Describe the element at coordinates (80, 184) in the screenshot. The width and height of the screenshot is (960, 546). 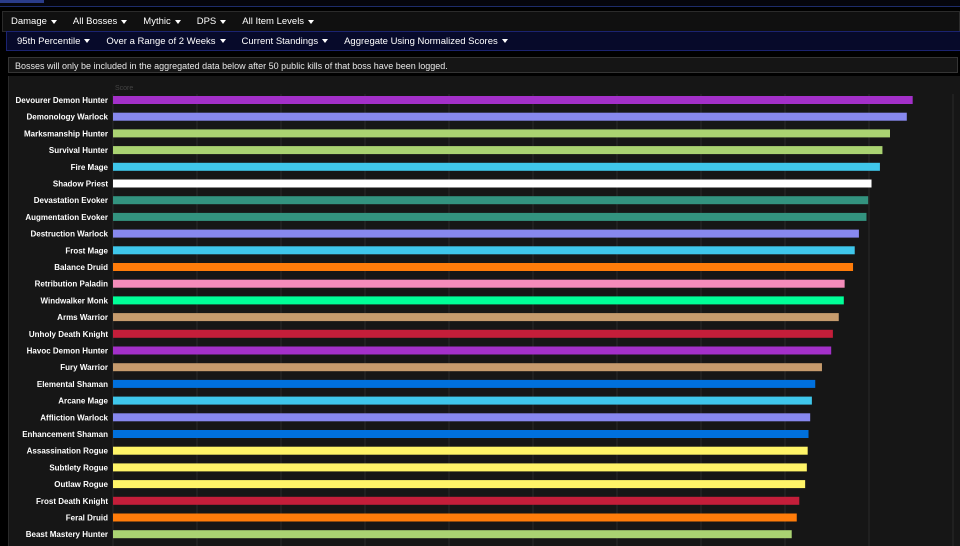
I see `bar-label: Shadow Priest` at that location.